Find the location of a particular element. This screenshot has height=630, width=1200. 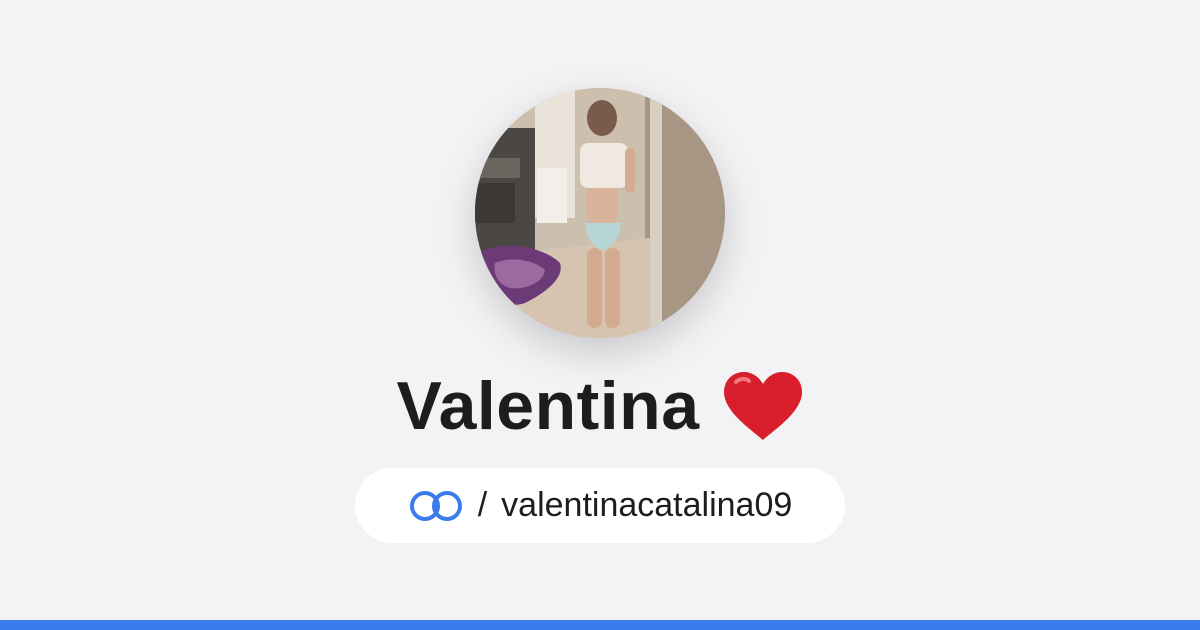

avatar-photo is located at coordinates (600, 213).